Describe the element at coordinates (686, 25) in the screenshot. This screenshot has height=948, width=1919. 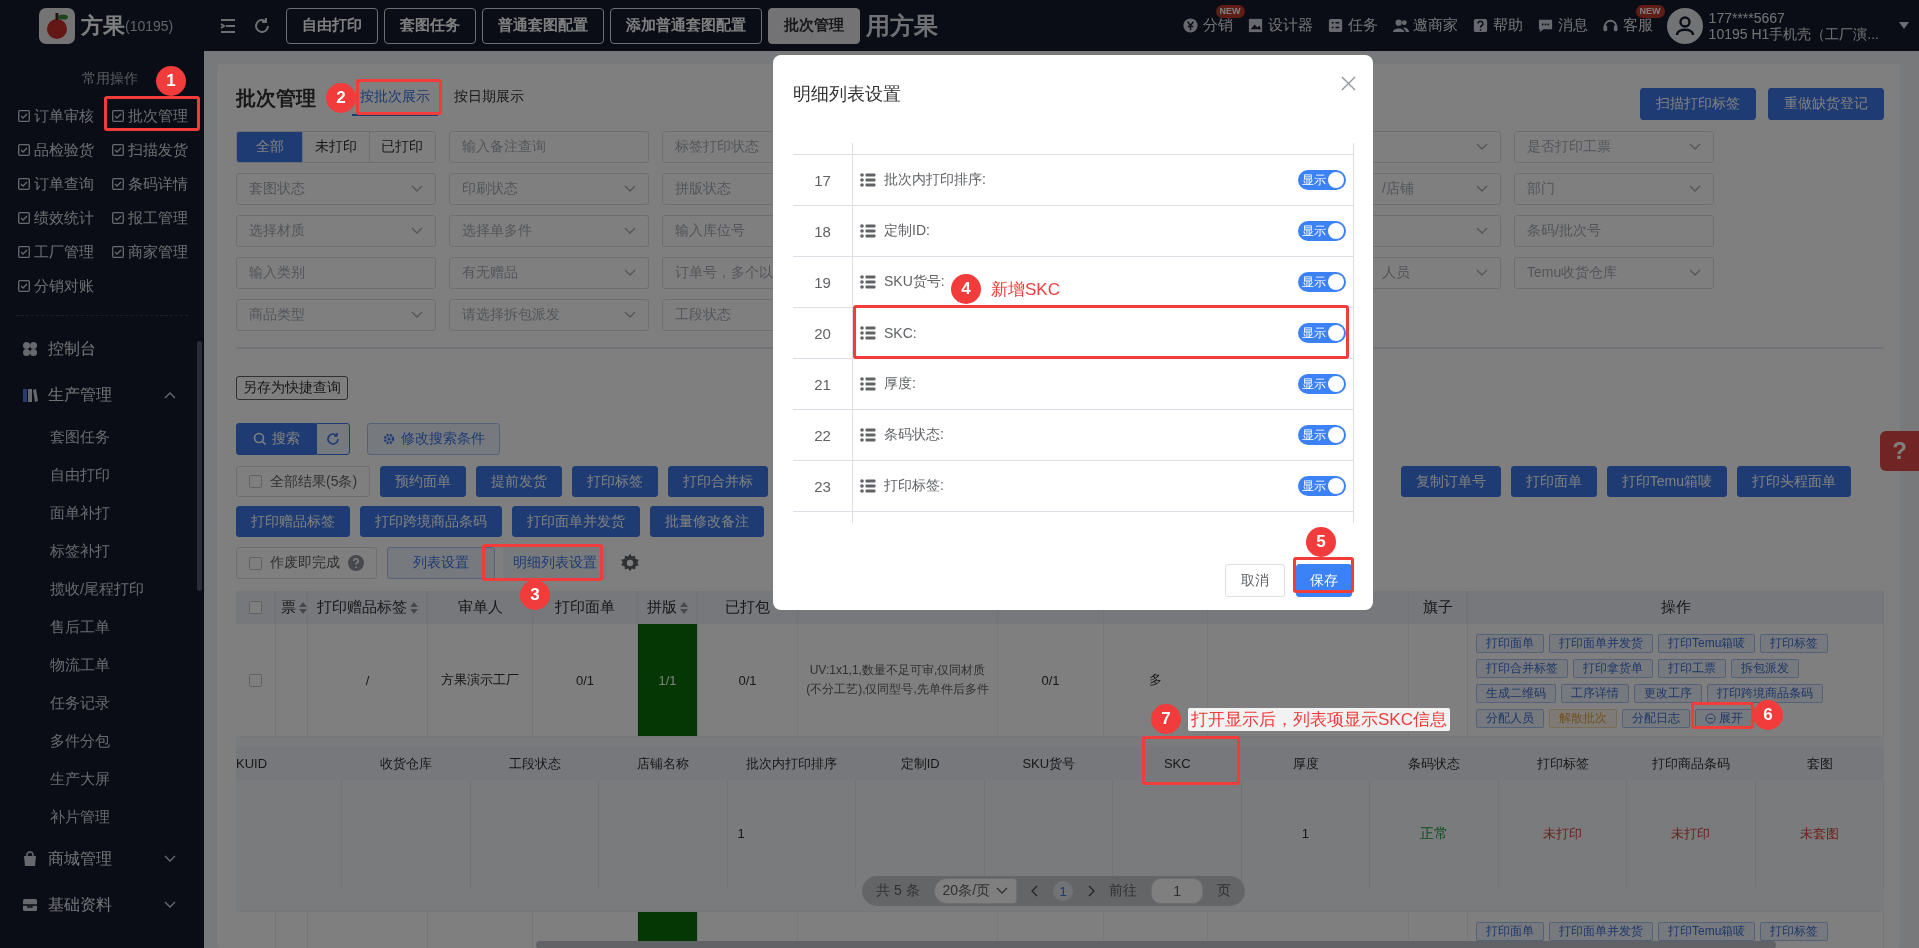
I see `nav-tab: 添加普通套图配置` at that location.